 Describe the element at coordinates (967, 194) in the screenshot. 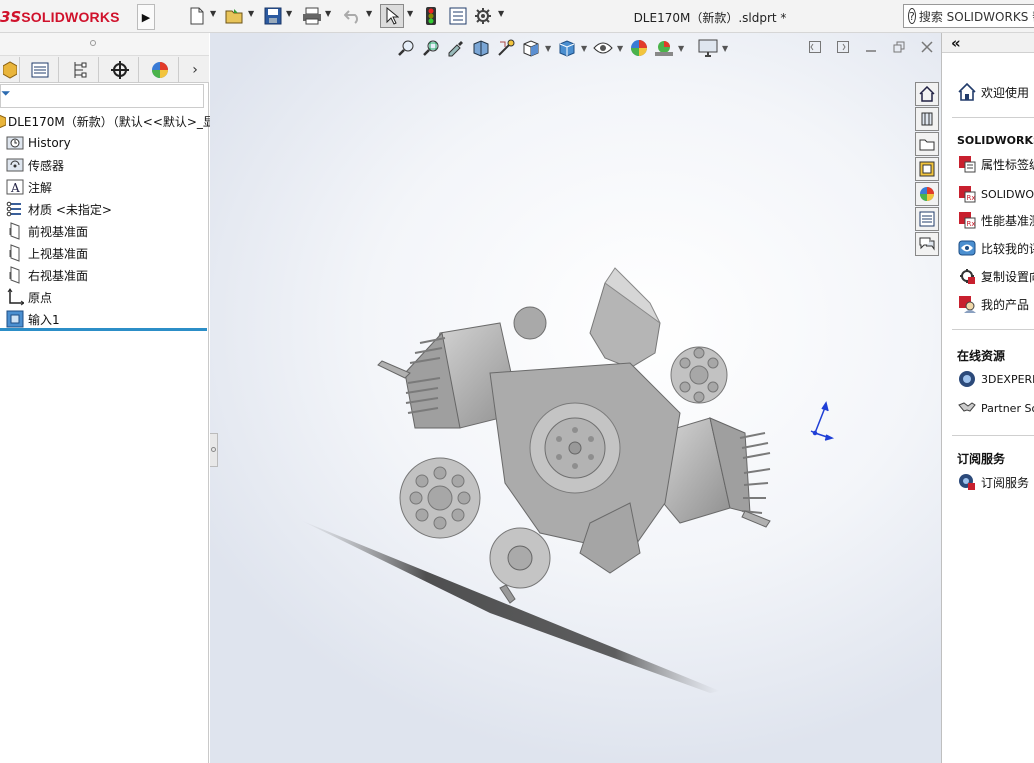

I see `solidworks-rx-icon: Rx` at that location.